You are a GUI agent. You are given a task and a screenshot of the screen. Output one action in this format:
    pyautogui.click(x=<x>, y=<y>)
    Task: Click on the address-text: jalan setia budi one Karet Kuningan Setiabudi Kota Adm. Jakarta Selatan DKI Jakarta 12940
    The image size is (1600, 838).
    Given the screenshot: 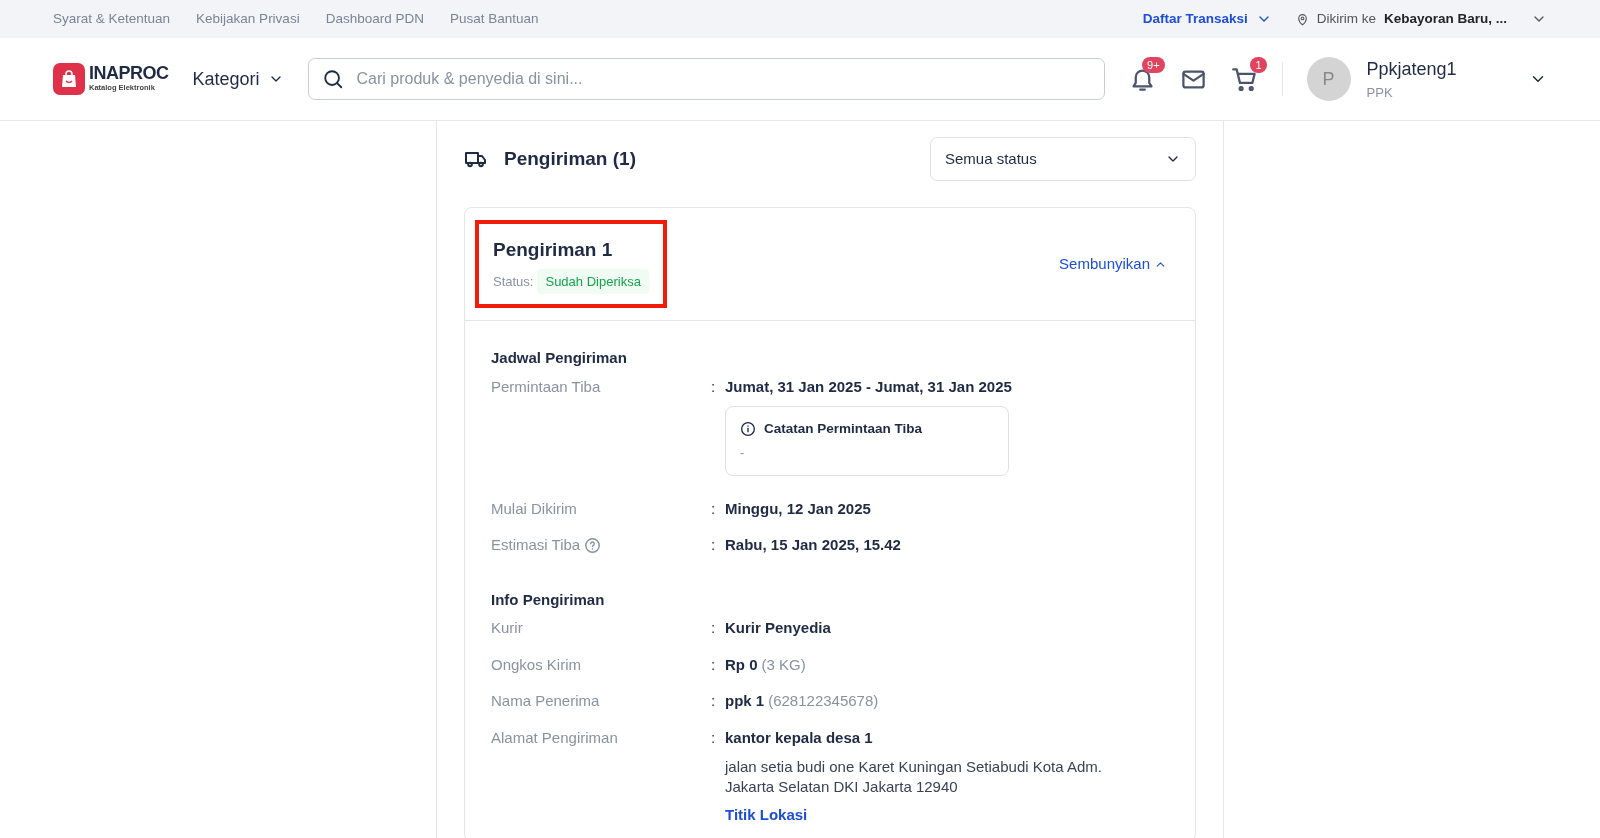 What is the action you would take?
    pyautogui.click(x=914, y=777)
    